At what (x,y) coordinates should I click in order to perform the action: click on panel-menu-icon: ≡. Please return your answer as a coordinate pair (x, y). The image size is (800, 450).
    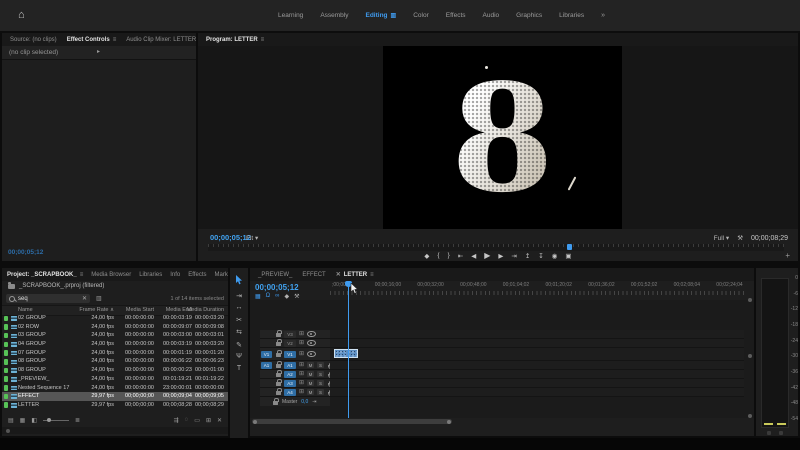
    Looking at the image, I should click on (372, 275).